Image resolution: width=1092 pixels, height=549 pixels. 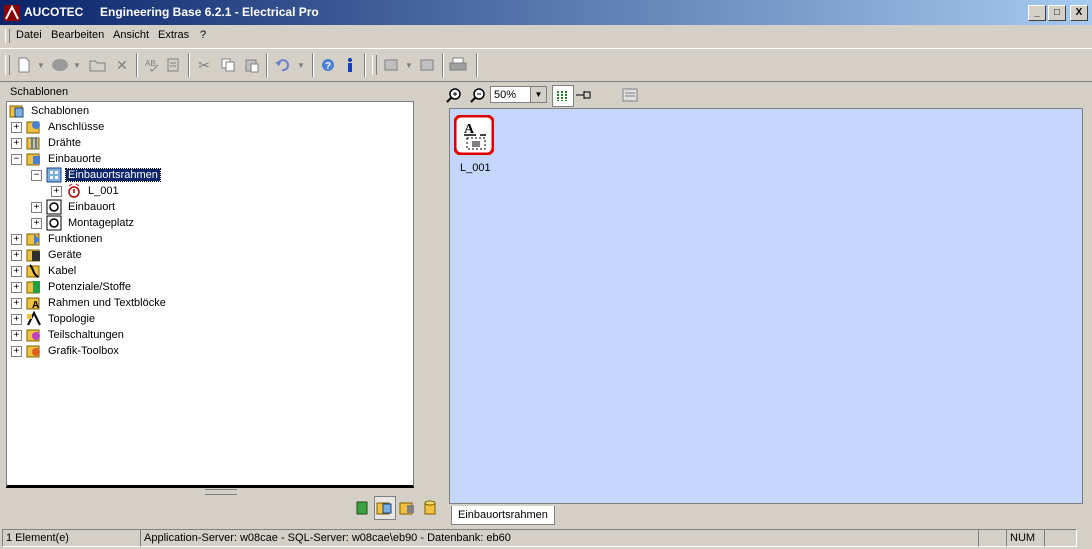 I want to click on tree-item-grafik-toolbox: + Grafik-Toolbox, so click(x=66, y=351).